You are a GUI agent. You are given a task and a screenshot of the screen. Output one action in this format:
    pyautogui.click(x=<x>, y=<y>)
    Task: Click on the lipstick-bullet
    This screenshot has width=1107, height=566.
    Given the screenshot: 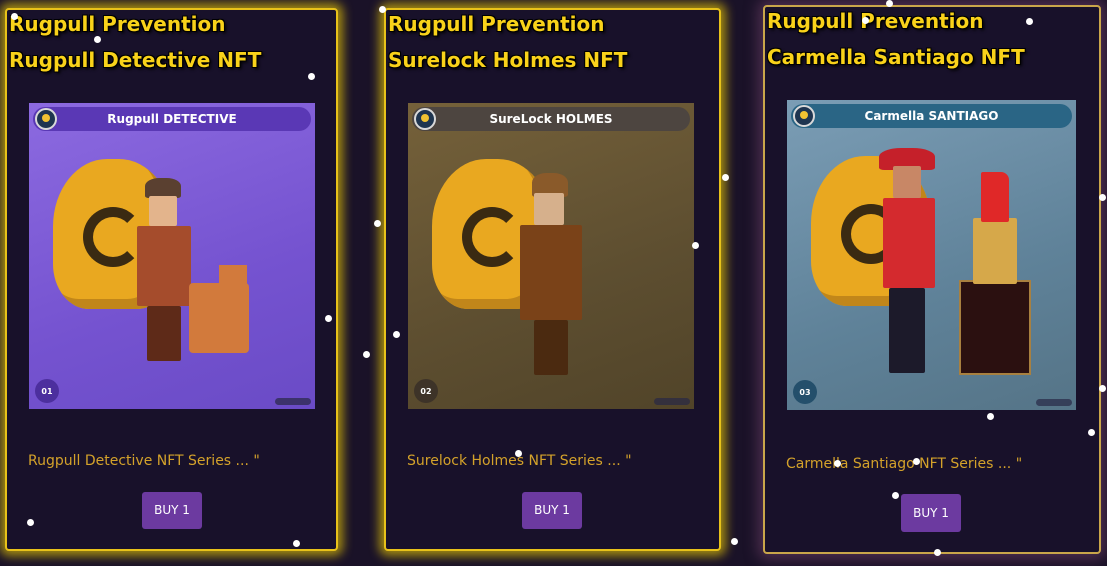 What is the action you would take?
    pyautogui.click(x=995, y=197)
    